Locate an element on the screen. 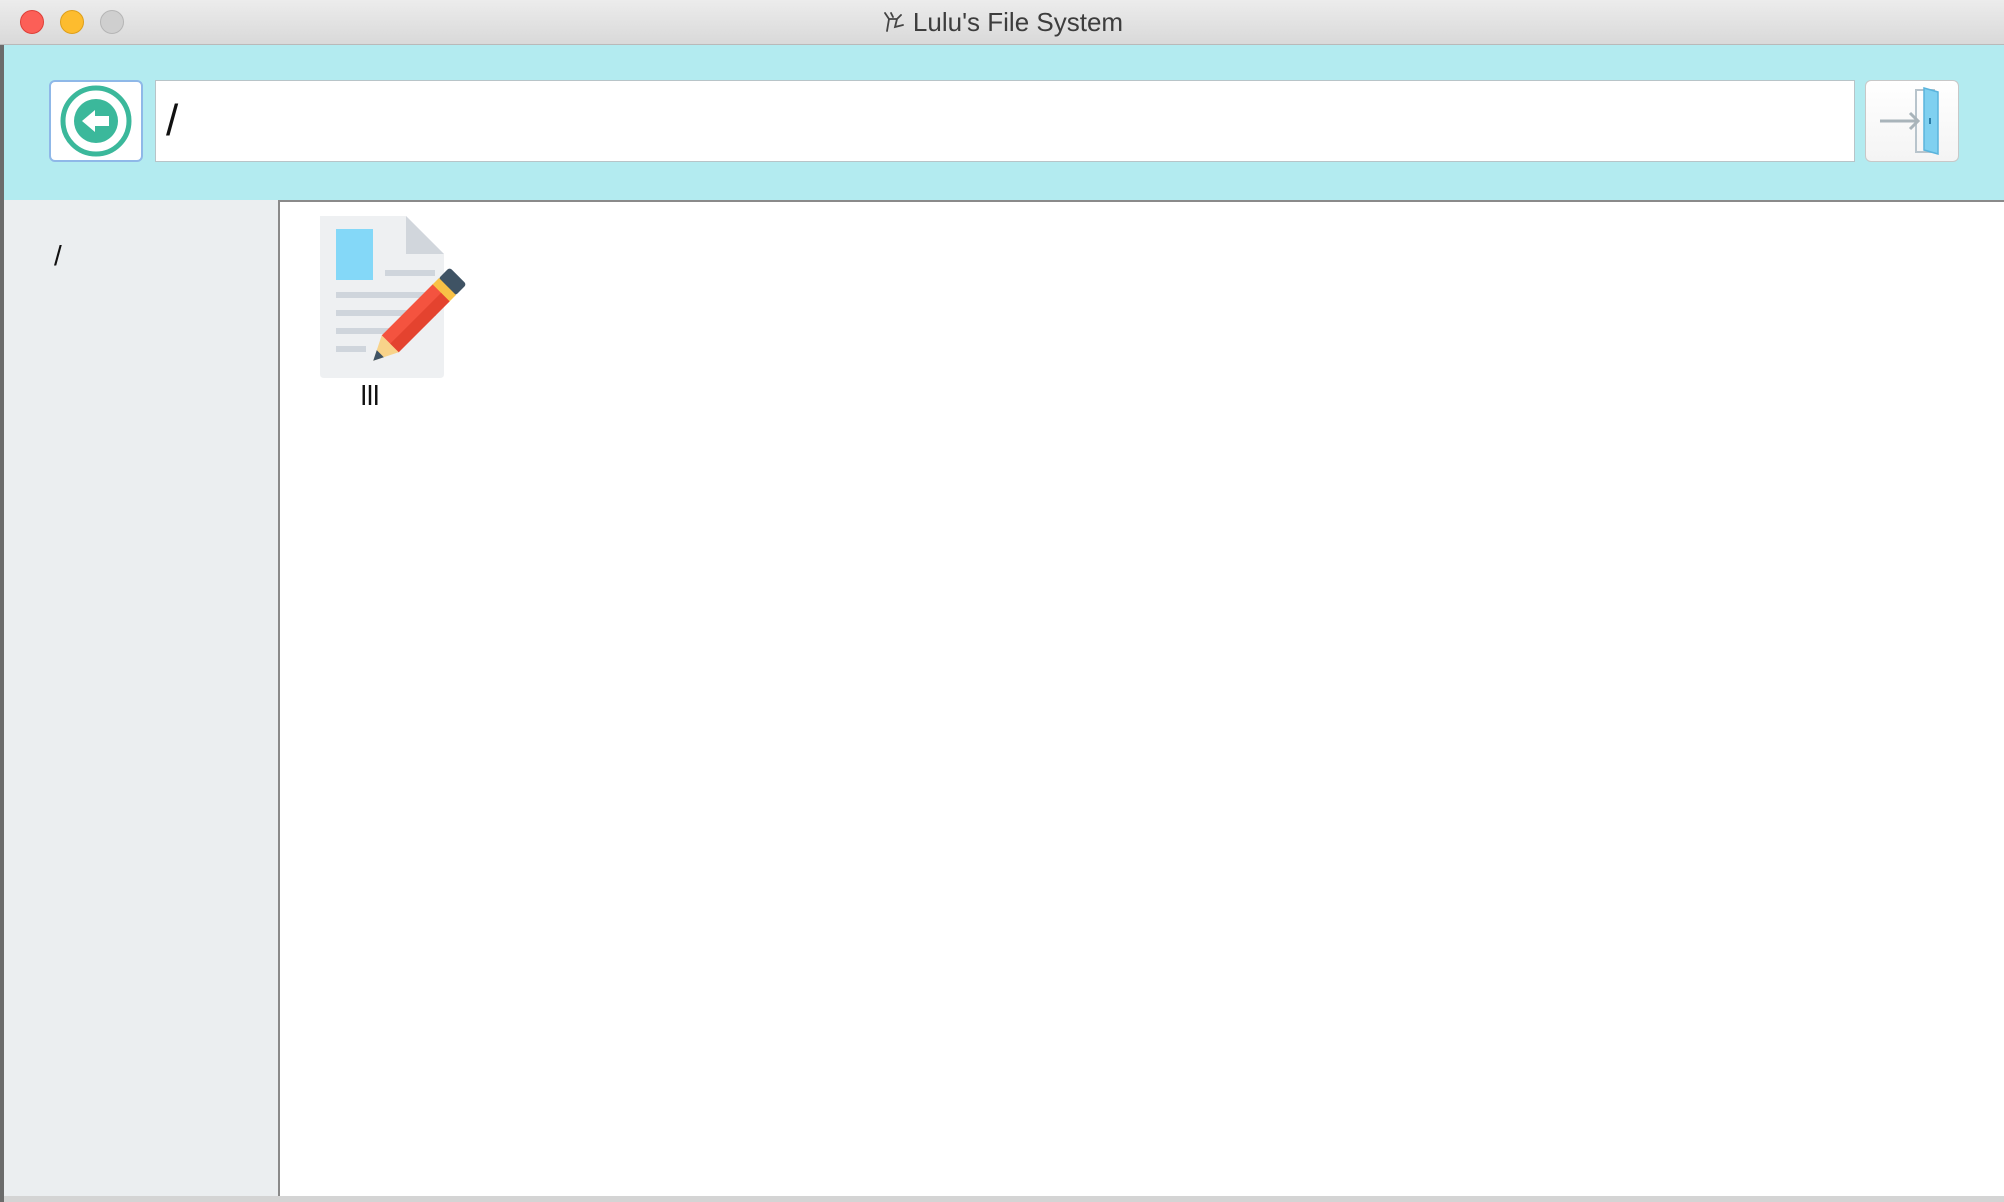 This screenshot has width=2004, height=1202. window-title: Lulu's File System is located at coordinates (1018, 21).